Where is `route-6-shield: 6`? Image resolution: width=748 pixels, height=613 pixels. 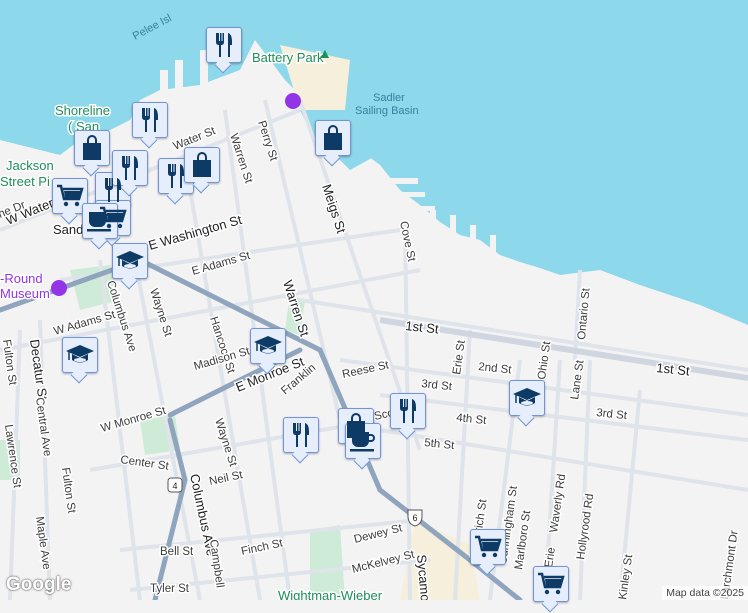 route-6-shield: 6 is located at coordinates (415, 518).